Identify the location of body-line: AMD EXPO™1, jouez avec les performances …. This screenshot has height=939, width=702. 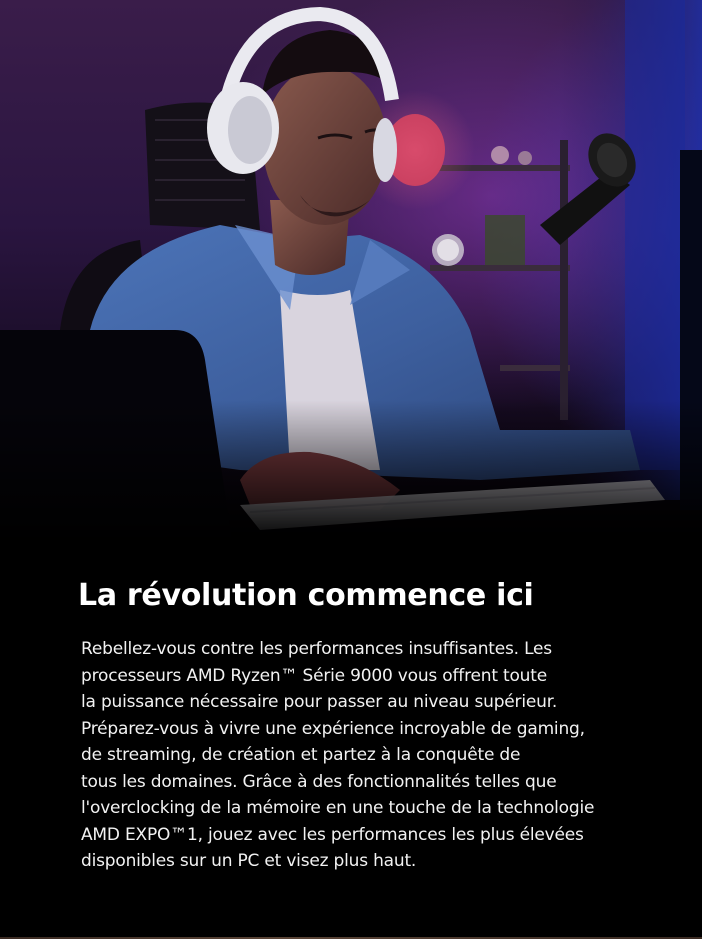
(332, 834).